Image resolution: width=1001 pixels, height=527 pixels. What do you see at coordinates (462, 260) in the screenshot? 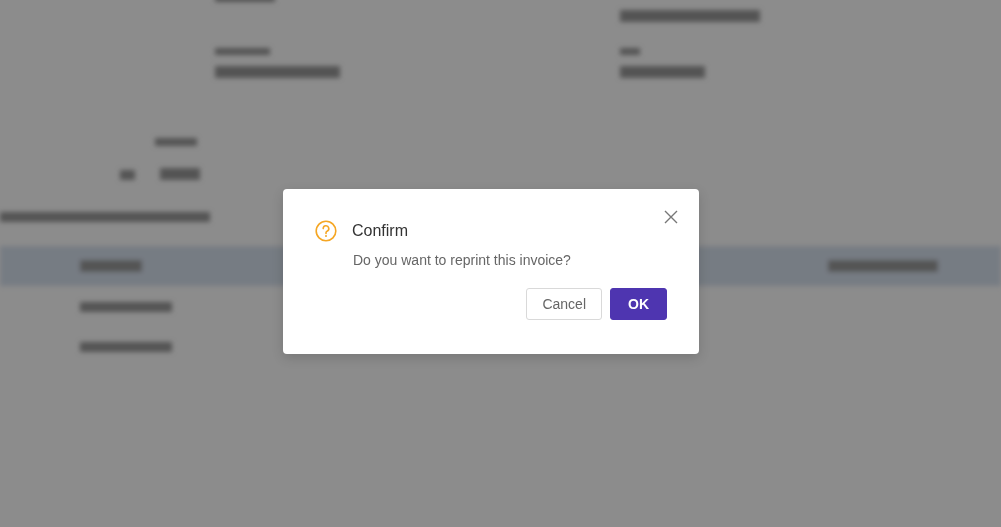
I see `dialog-message: Do you want to reprint this invoice?` at bounding box center [462, 260].